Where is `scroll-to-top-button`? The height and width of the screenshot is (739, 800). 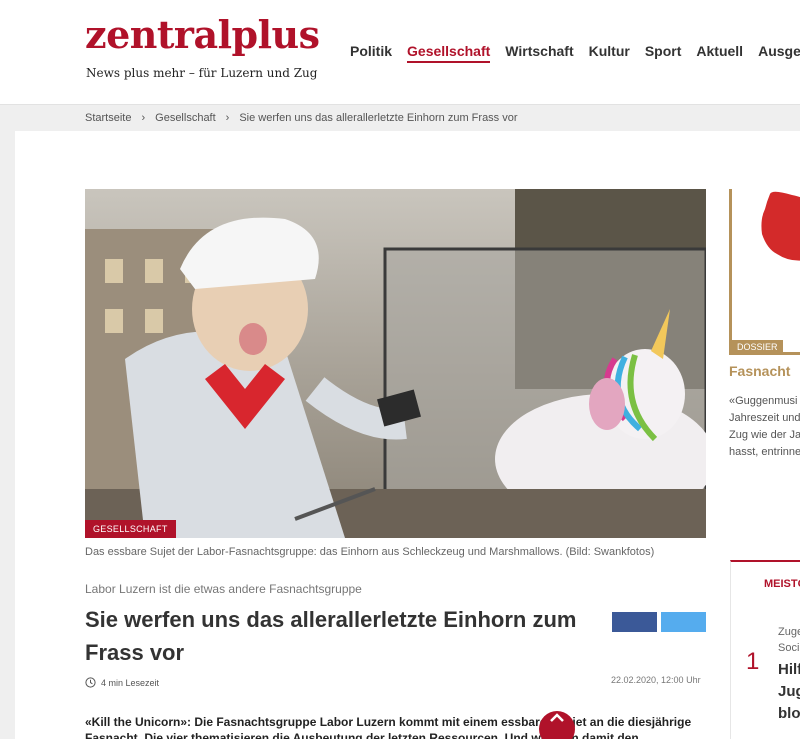
scroll-to-top-button is located at coordinates (557, 725).